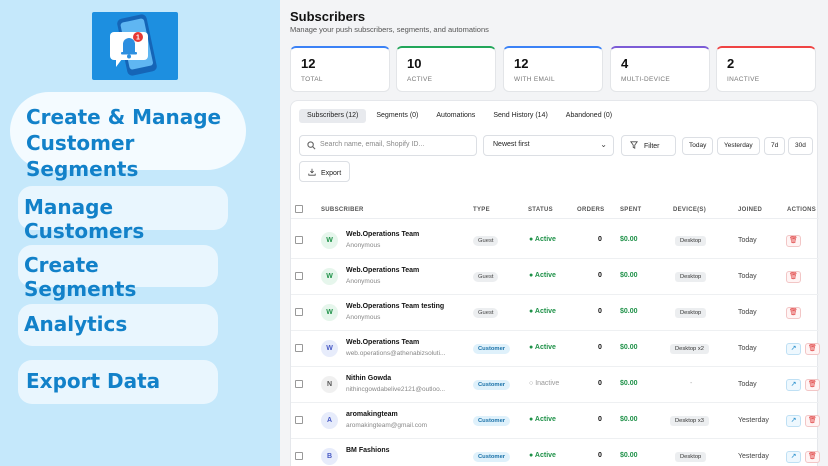  I want to click on promo-feature-analytics: Analytics, so click(118, 325).